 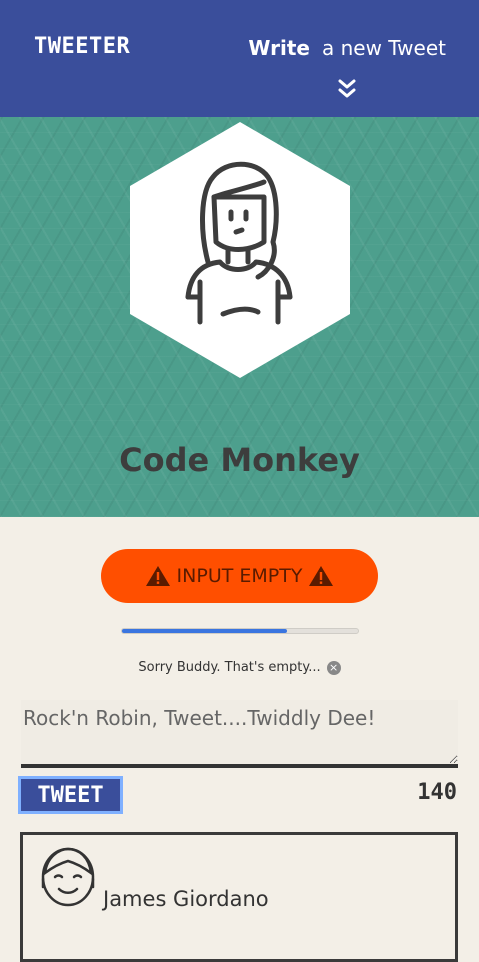 I want to click on profile-name: Code Monkey, so click(x=239, y=460).